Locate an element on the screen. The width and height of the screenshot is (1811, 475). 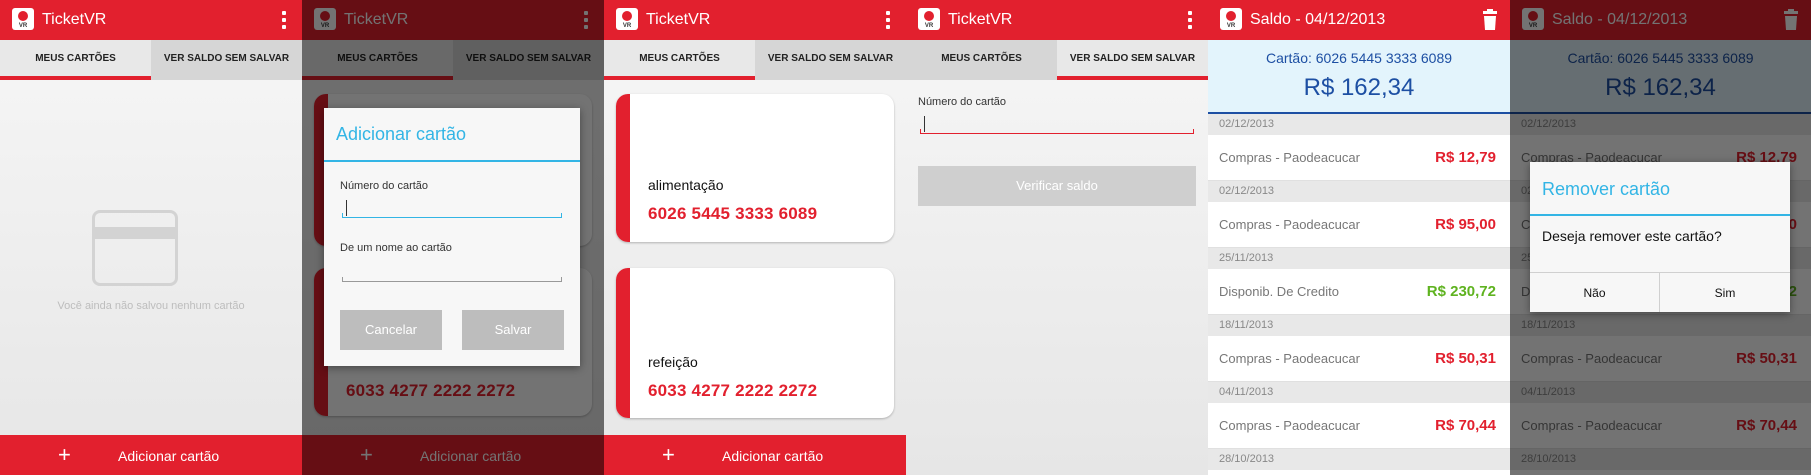
card-name-label: De um nome ao cartão is located at coordinates (396, 248).